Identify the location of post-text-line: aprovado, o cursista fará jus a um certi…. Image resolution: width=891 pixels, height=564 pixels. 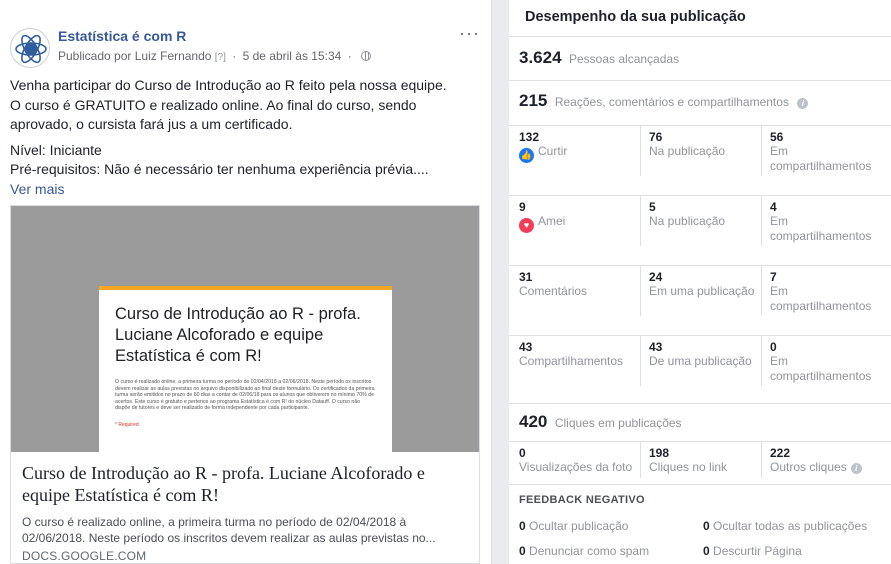
(151, 124).